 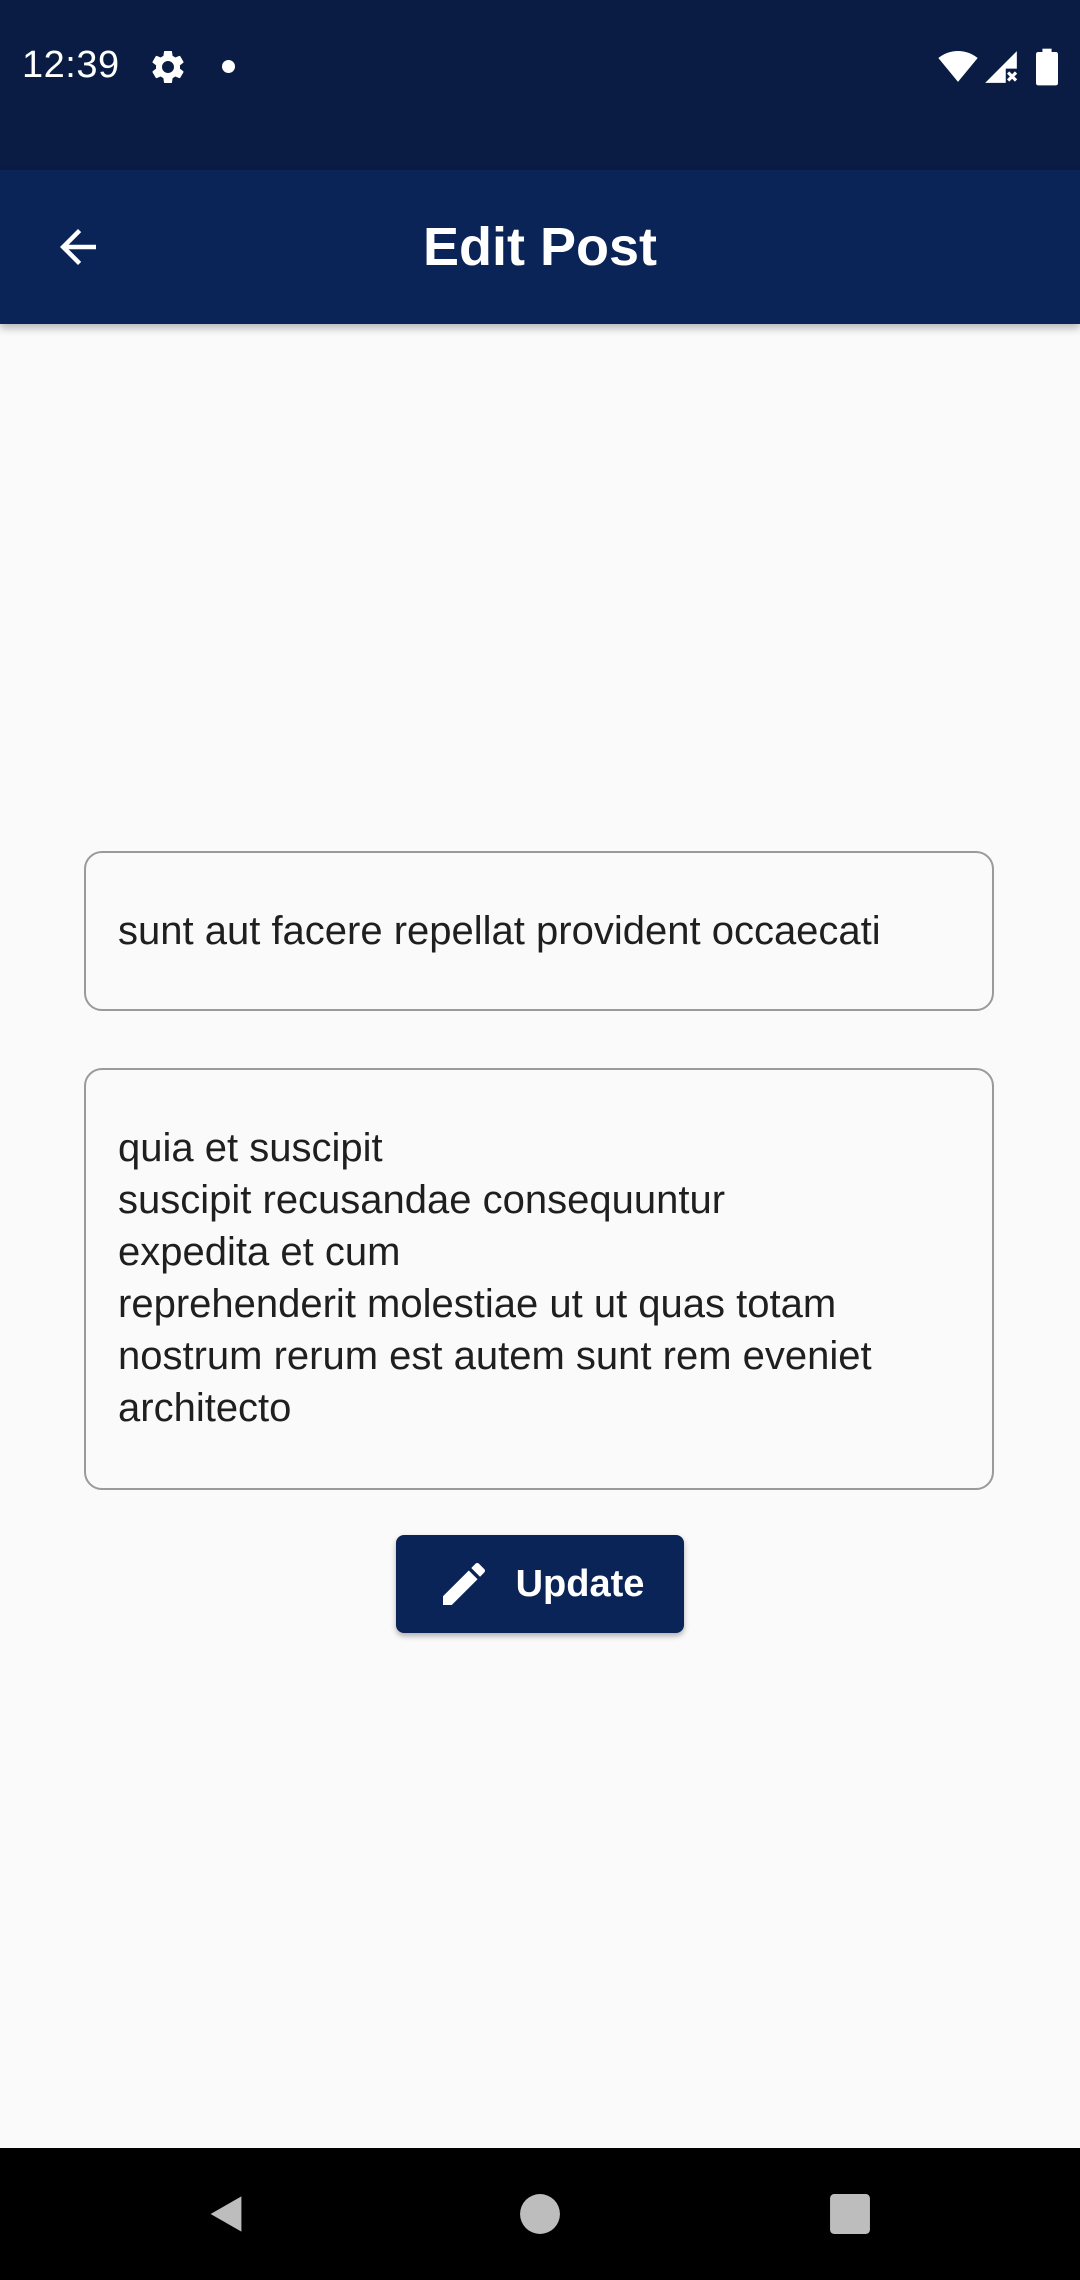 I want to click on update-button: Update, so click(x=540, y=1584).